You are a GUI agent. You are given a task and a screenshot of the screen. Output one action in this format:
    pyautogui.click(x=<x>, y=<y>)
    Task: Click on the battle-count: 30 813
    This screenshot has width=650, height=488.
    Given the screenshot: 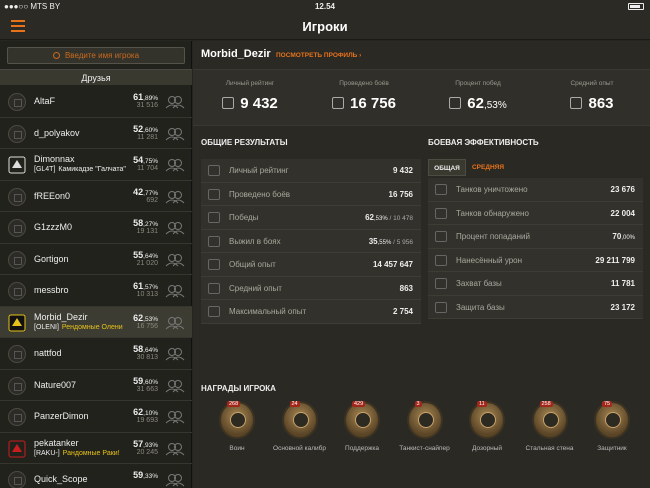 What is the action you would take?
    pyautogui.click(x=147, y=357)
    